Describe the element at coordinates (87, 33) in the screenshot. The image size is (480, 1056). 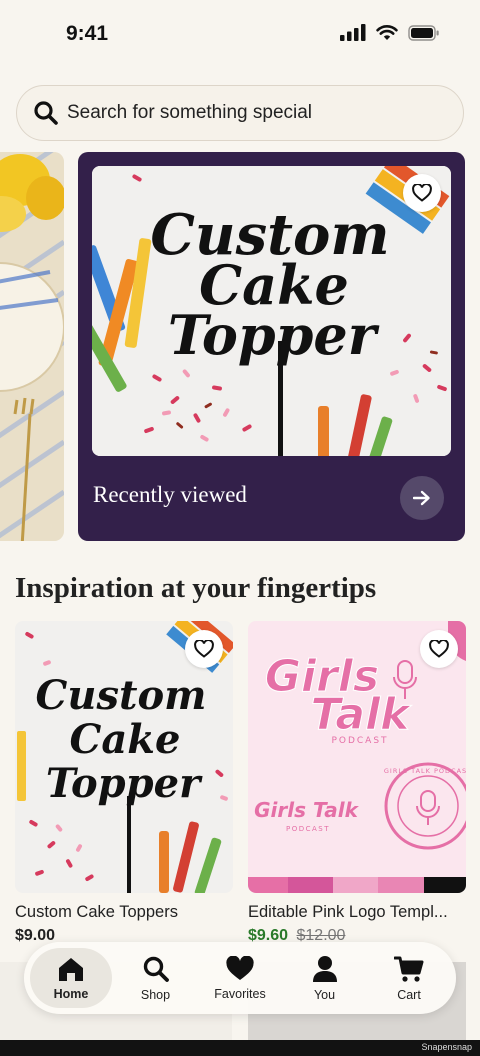
I see `status-time: 9:41` at that location.